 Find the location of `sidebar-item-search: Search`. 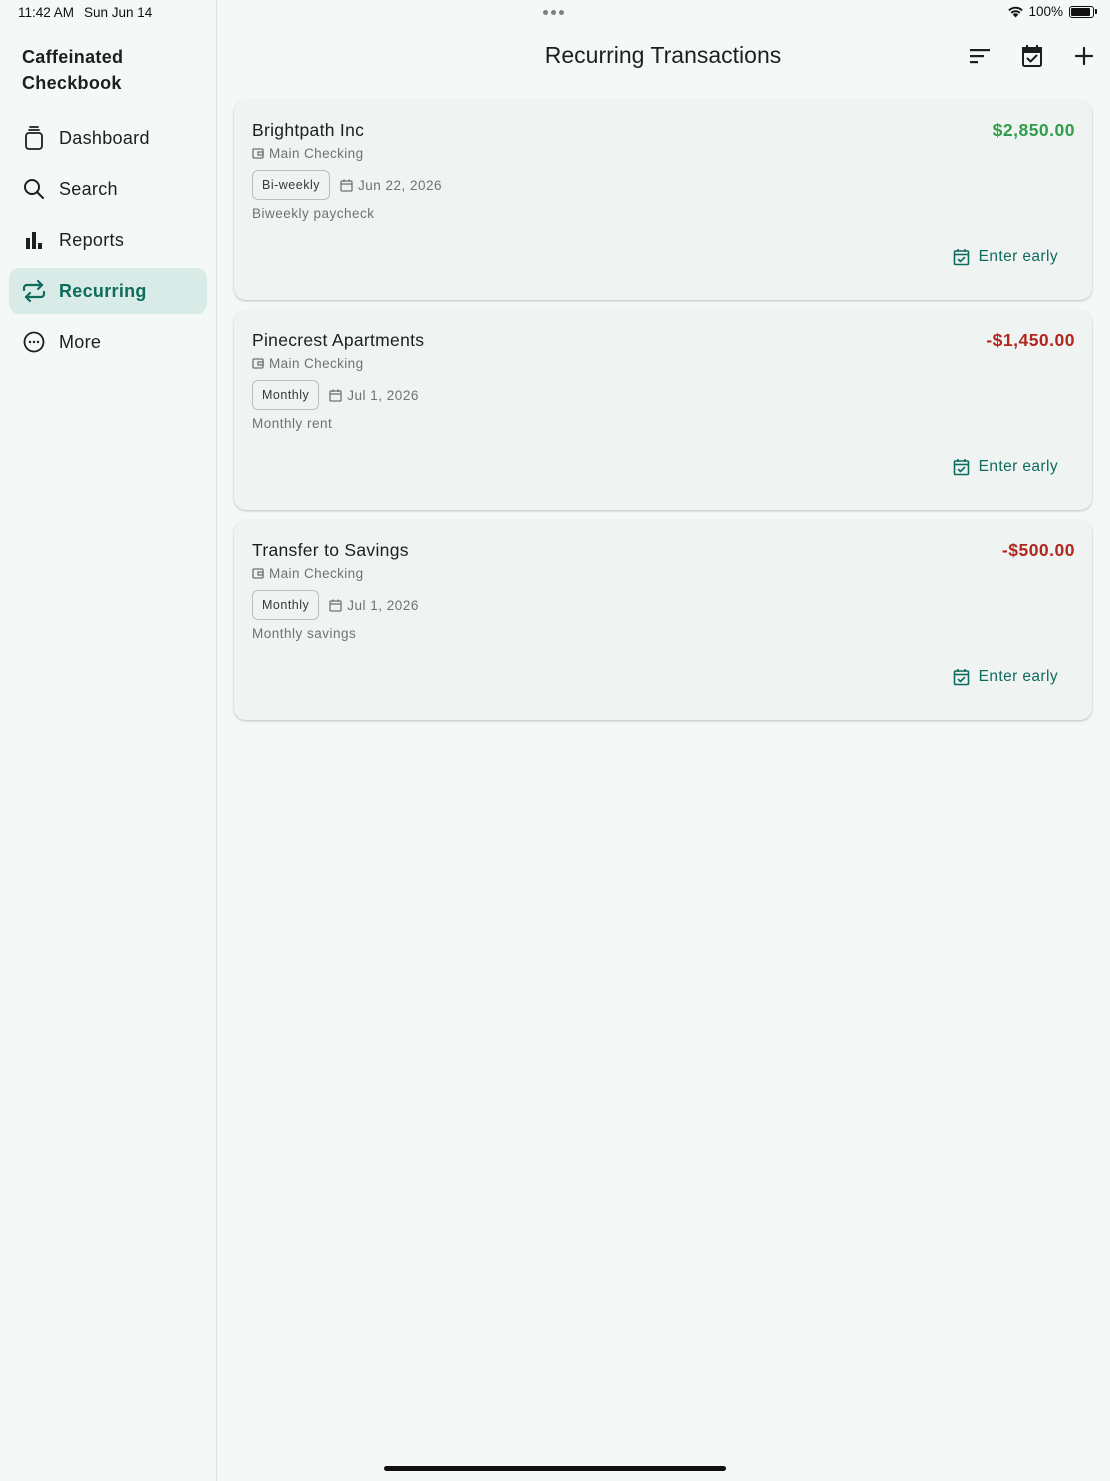

sidebar-item-search: Search is located at coordinates (108, 189).